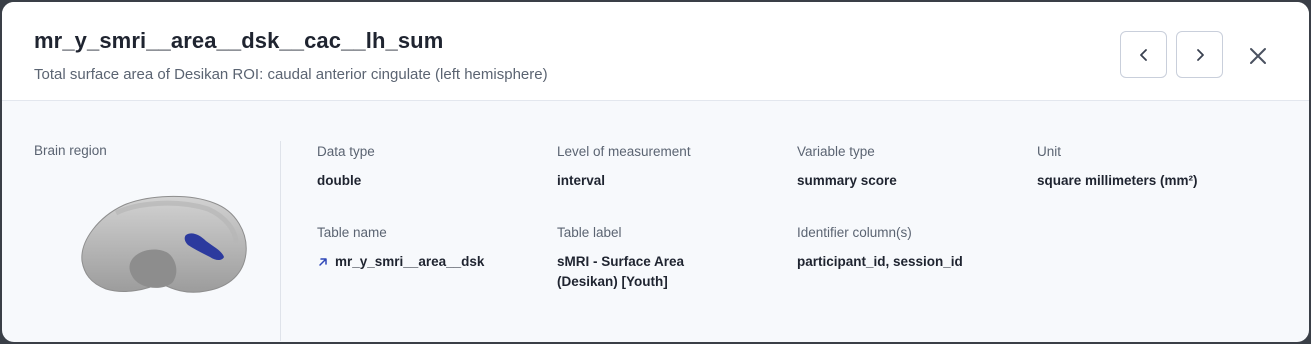  What do you see at coordinates (581, 180) in the screenshot?
I see `level-of-measurement-value: interval` at bounding box center [581, 180].